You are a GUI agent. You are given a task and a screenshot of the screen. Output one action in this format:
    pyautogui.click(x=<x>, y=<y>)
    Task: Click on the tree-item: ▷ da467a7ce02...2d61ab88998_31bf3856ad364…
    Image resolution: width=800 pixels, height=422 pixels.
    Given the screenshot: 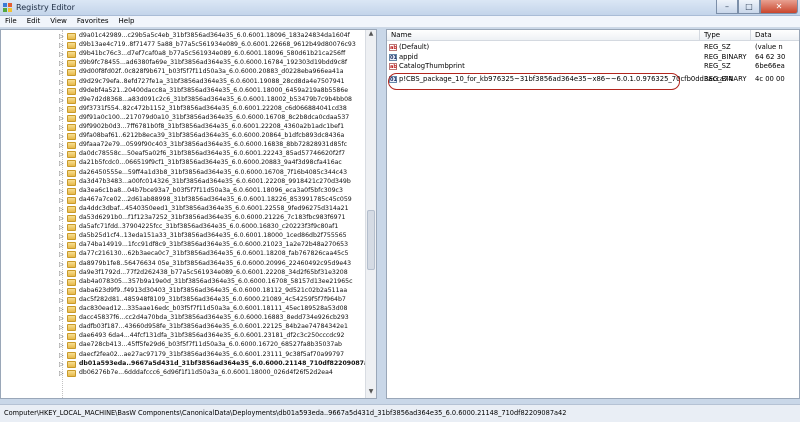 What is the action you would take?
    pyautogui.click(x=184, y=200)
    